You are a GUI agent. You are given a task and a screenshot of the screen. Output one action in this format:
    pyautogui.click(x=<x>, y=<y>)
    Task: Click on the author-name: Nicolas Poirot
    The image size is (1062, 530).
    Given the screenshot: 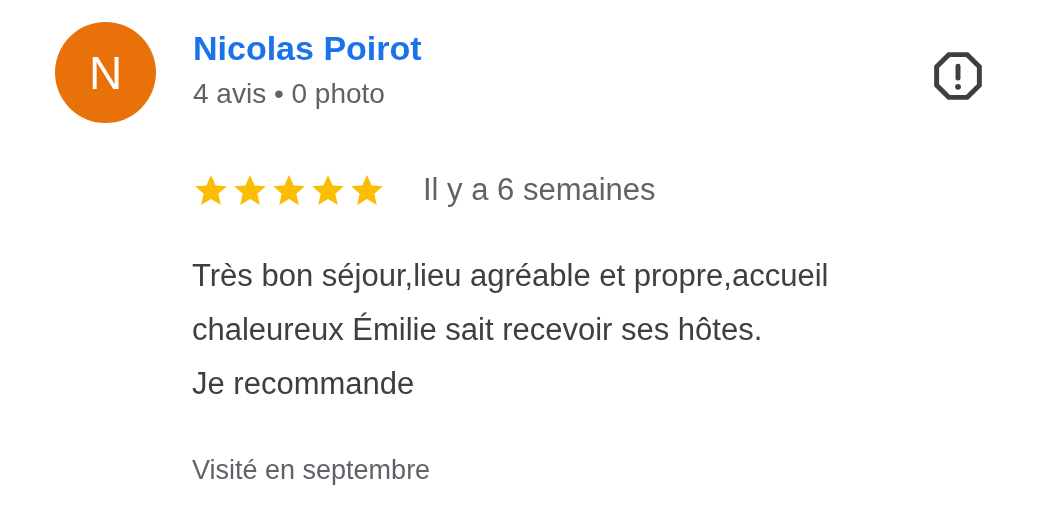 What is the action you would take?
    pyautogui.click(x=307, y=48)
    